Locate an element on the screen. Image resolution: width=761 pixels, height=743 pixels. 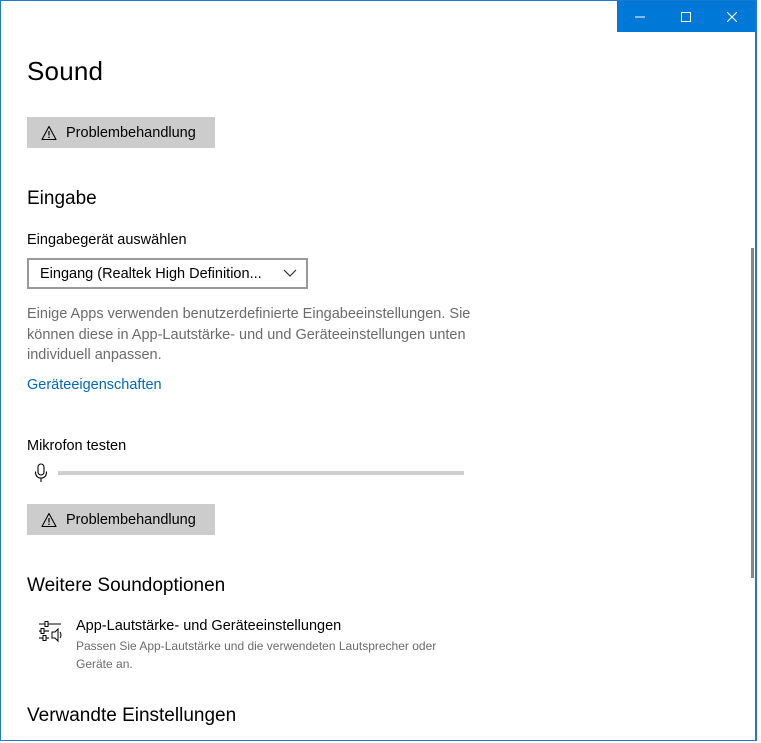
troubleshoot-button-input: Problembehandlung is located at coordinates (121, 519).